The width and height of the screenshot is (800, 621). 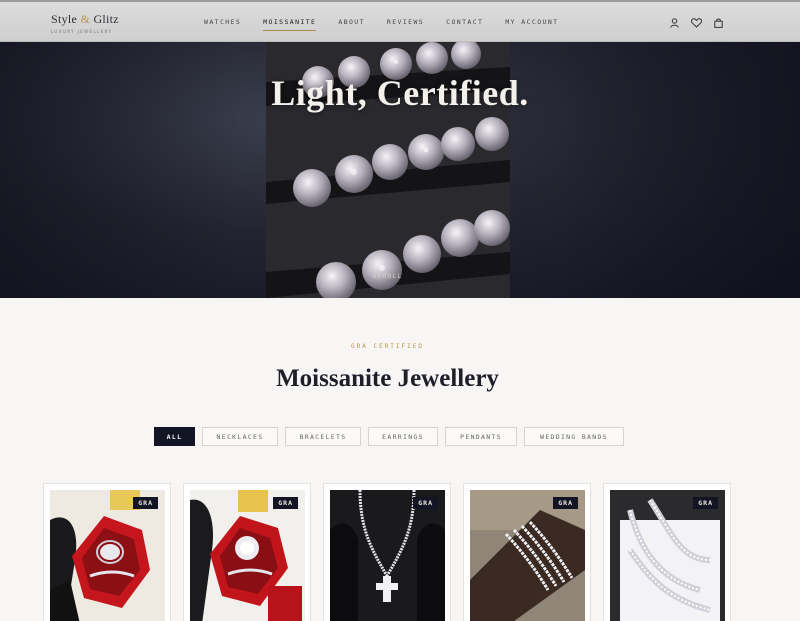 I want to click on nav-my-account: MY ACCOUNT, so click(x=531, y=22).